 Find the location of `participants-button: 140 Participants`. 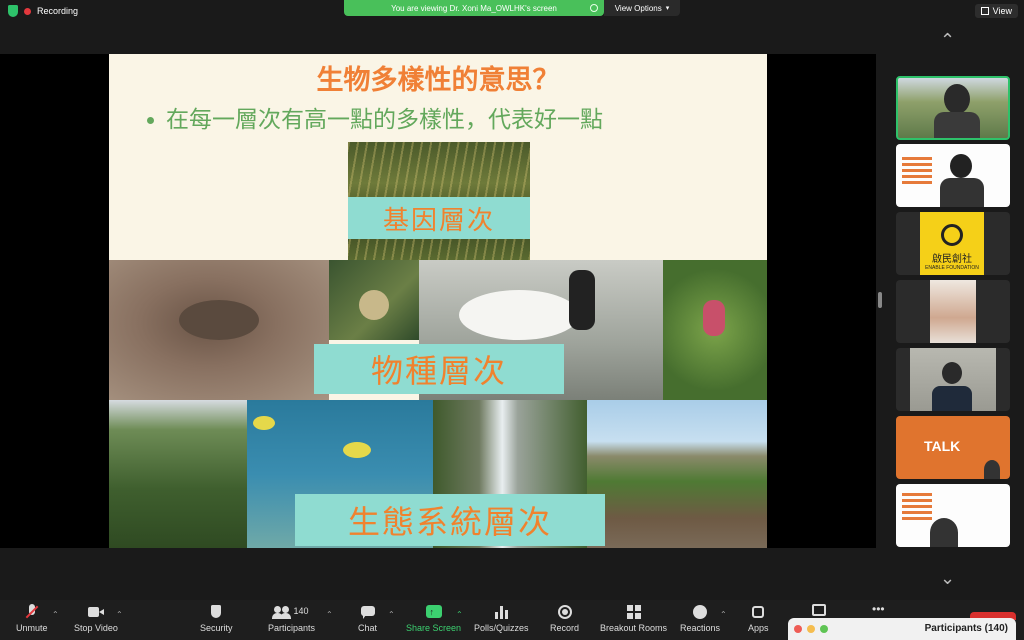

participants-button: 140 Participants is located at coordinates (291, 618).